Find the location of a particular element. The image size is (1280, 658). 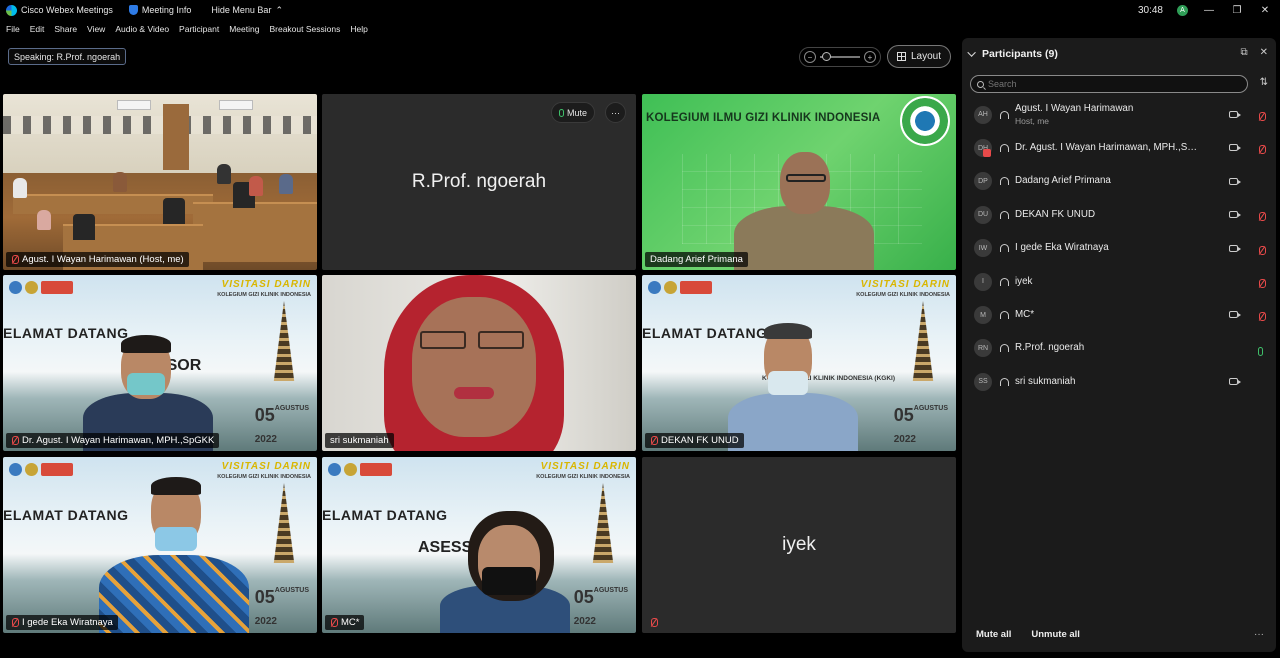

menu-edit: Edit is located at coordinates (37, 29).